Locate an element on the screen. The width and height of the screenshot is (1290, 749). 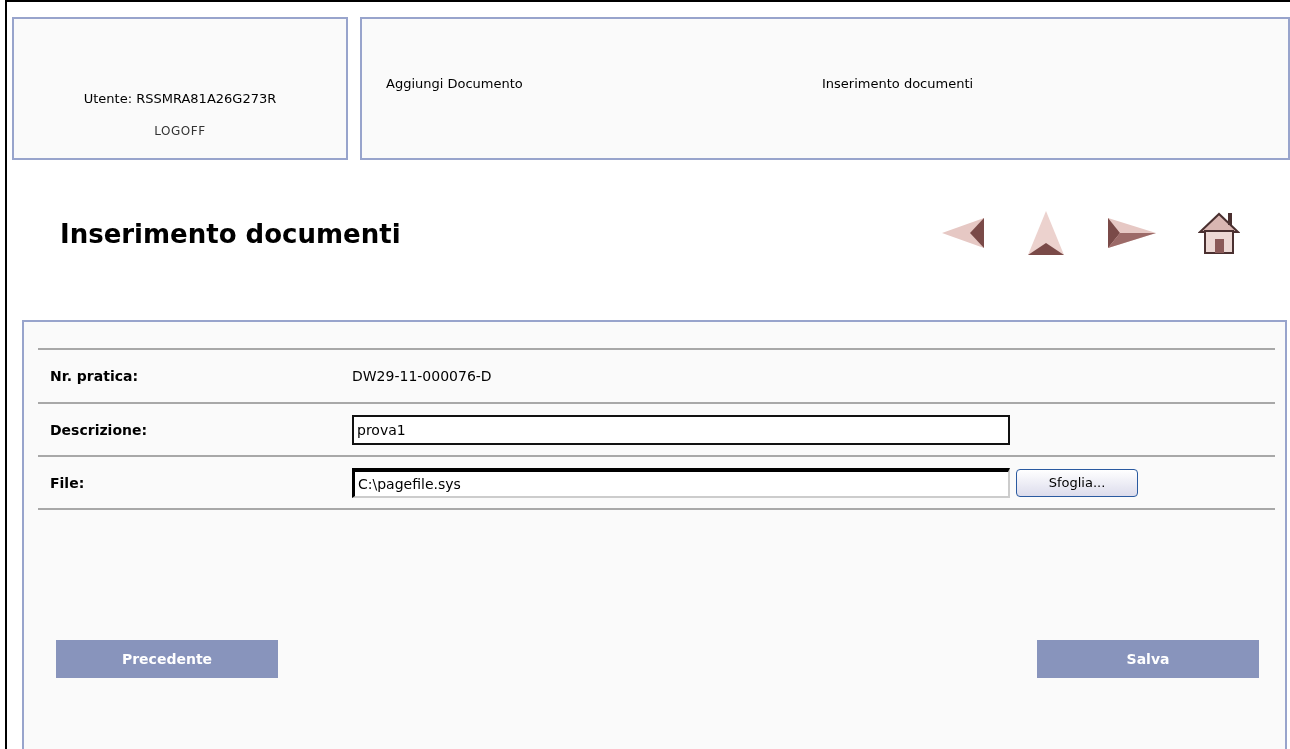
field-value: DW29-11-000076-D is located at coordinates (422, 376).